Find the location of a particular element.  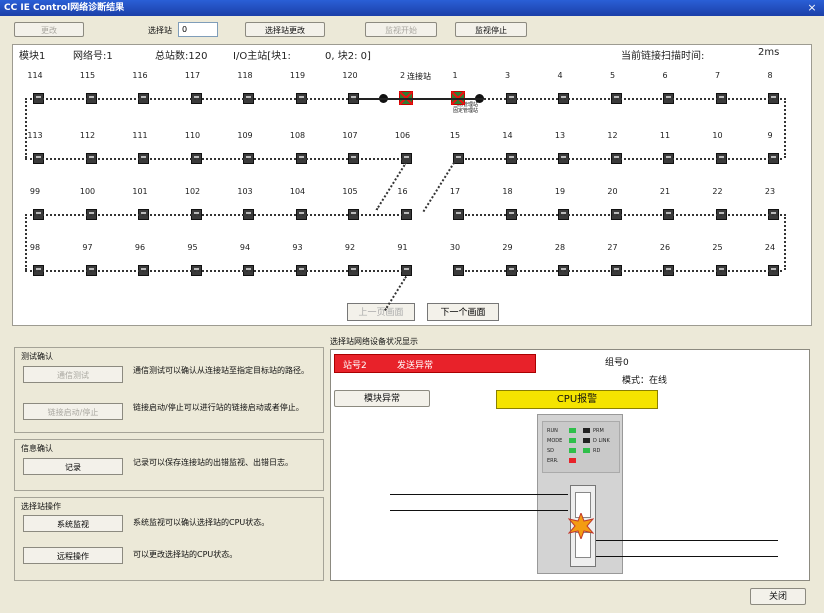

scan-time-label: 当前链接扫描时间: is located at coordinates (663, 56).